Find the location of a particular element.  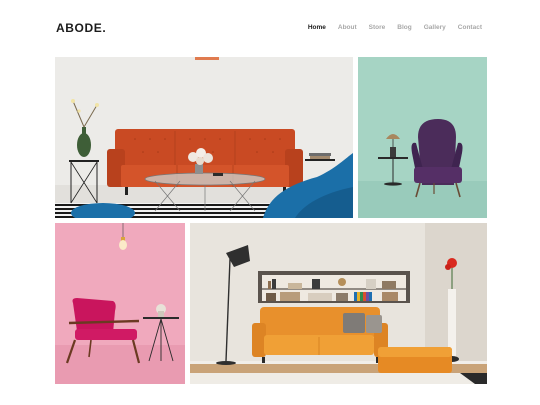

nav-about: About is located at coordinates (347, 27).